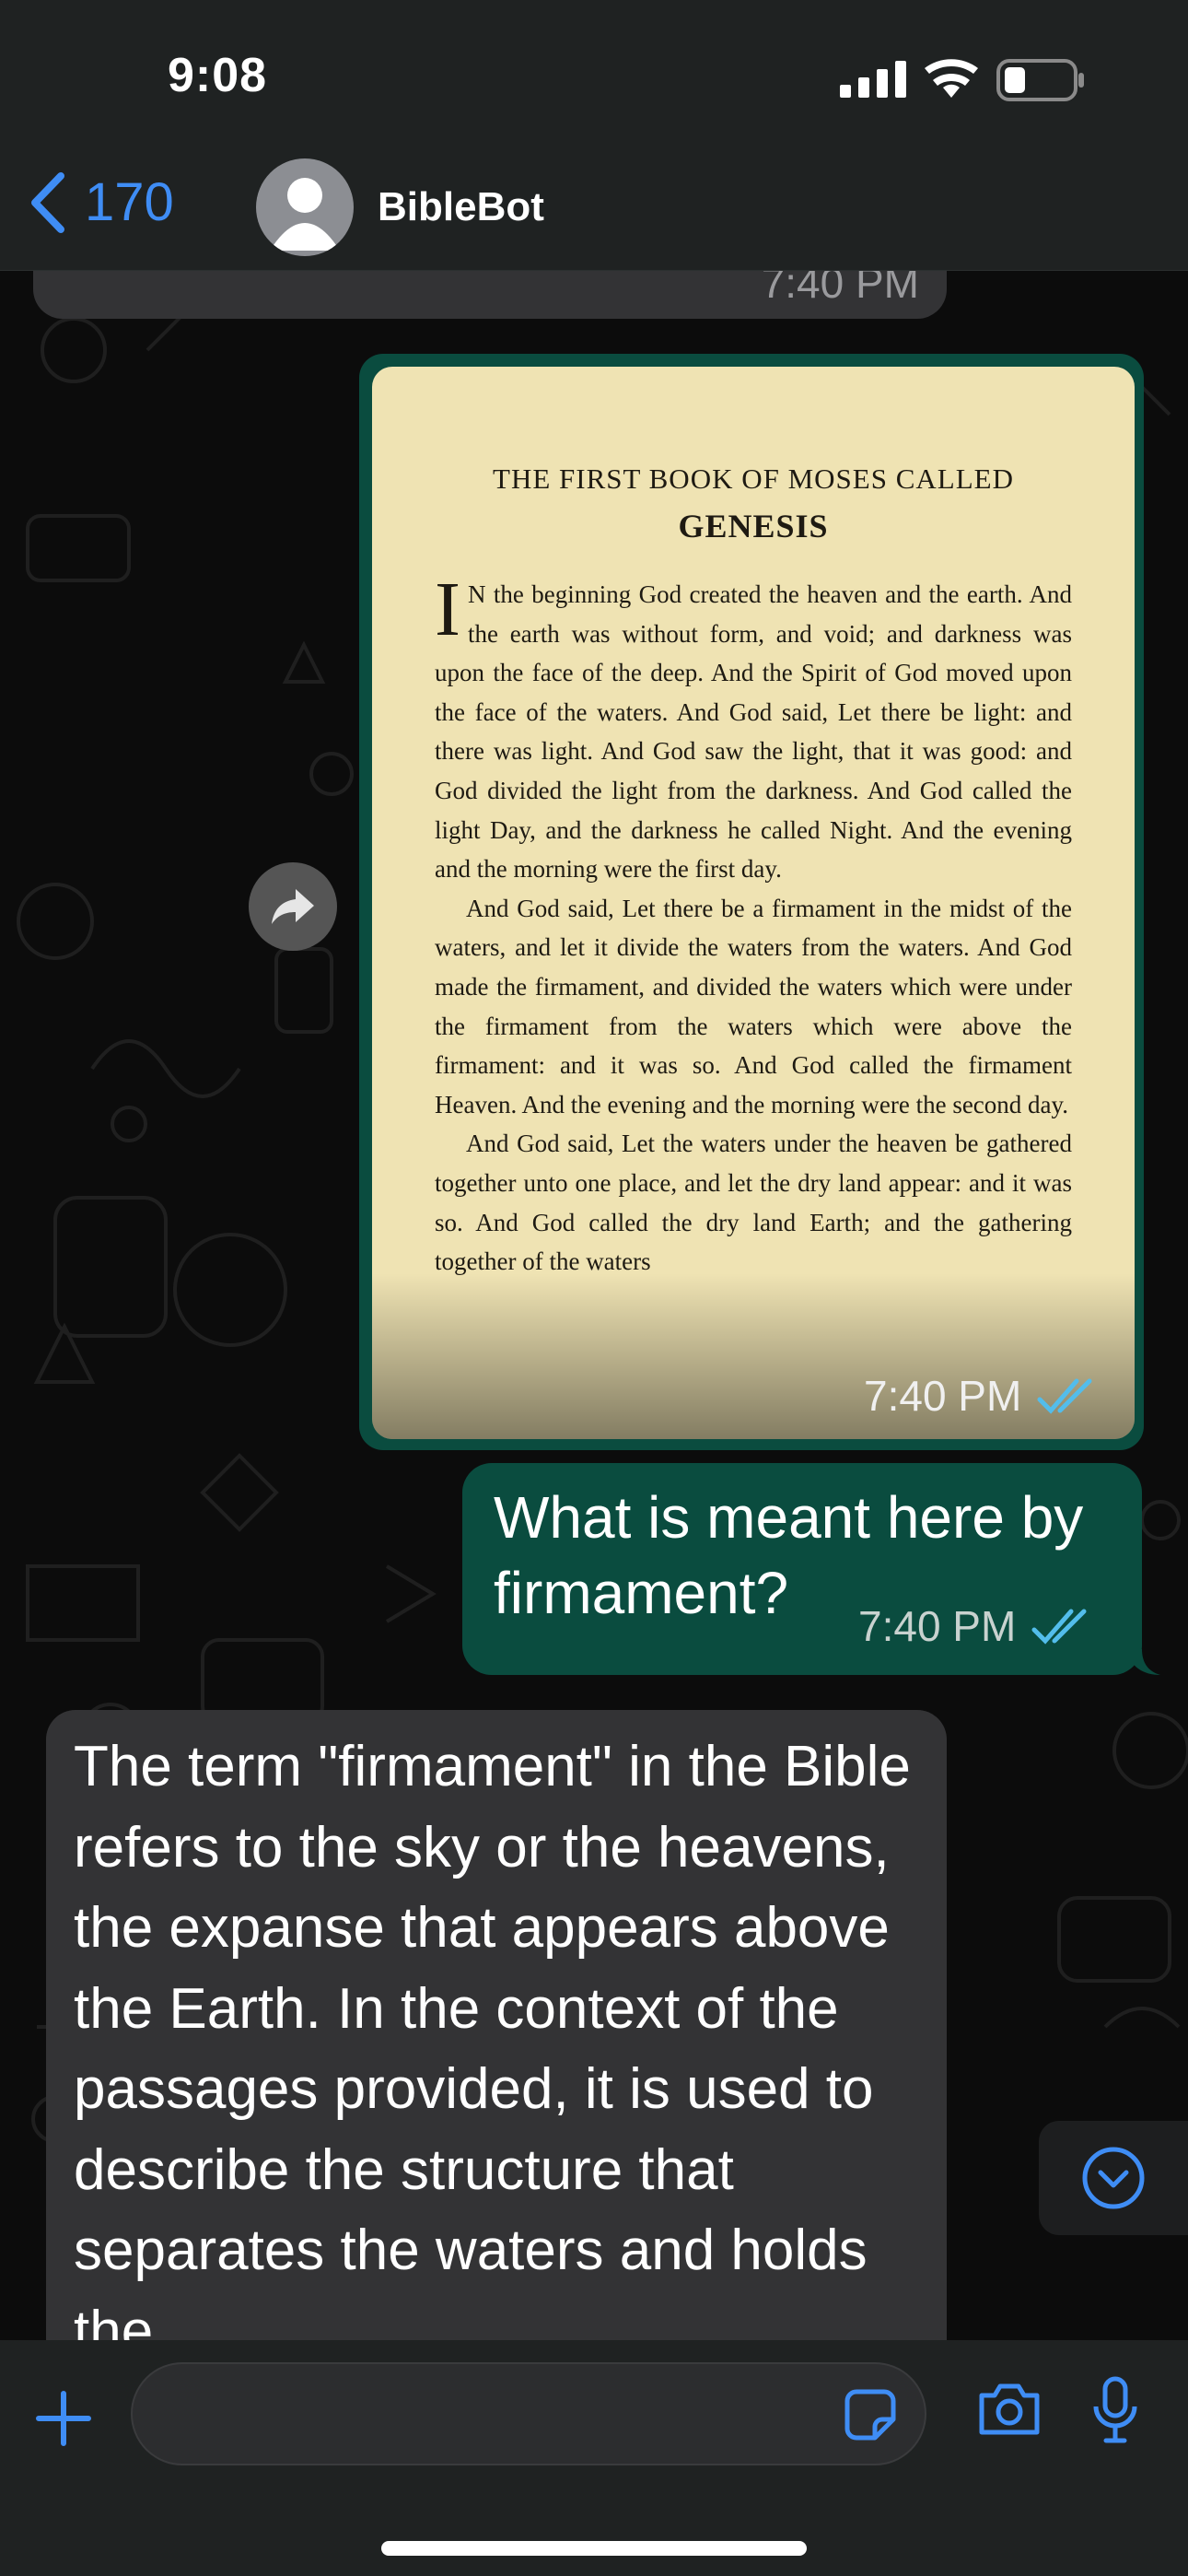  I want to click on battery-icon, so click(1040, 80).